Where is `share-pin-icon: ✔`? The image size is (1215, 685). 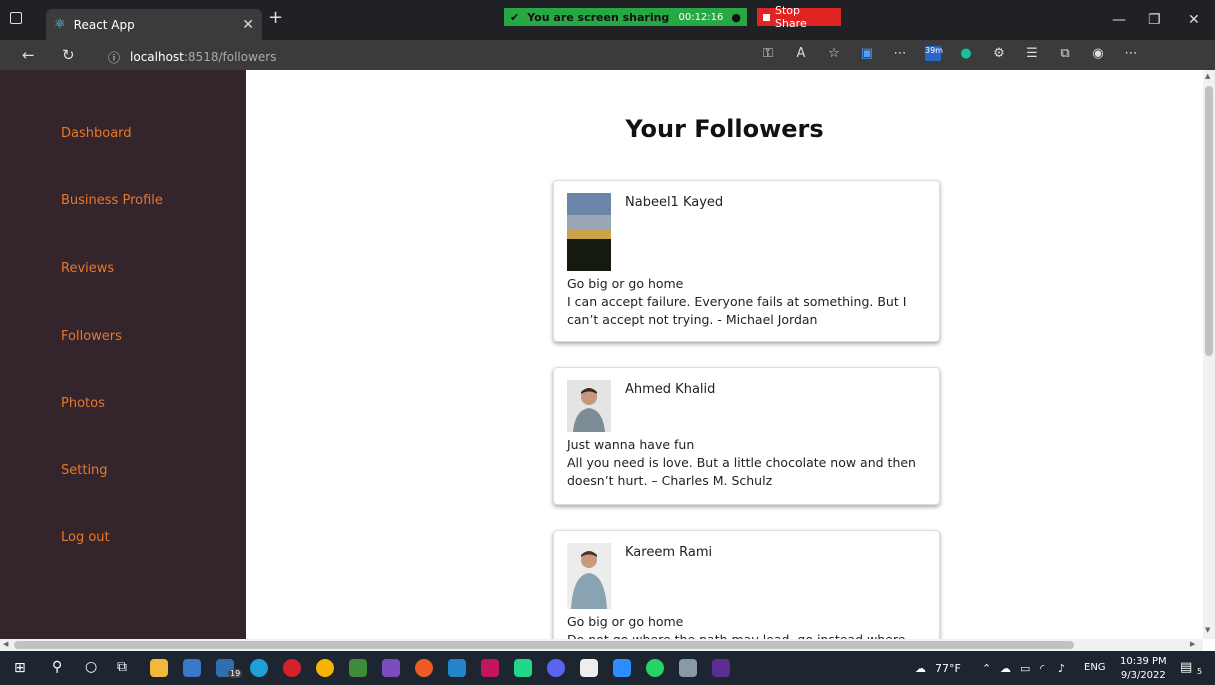 share-pin-icon: ✔ is located at coordinates (515, 17).